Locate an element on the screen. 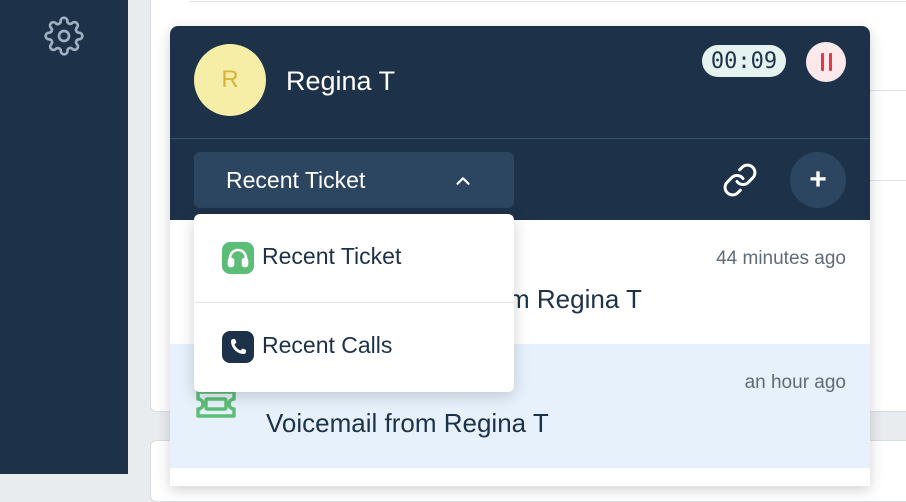  avatar: R is located at coordinates (230, 80).